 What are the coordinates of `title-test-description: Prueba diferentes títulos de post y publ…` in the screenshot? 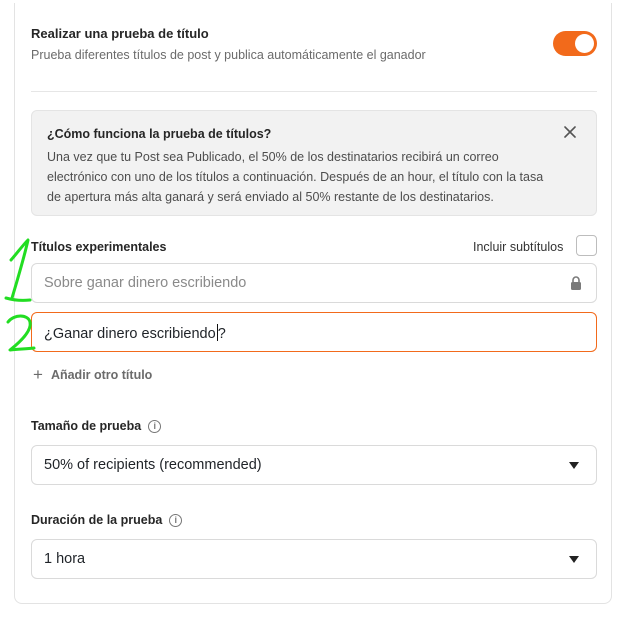 It's located at (228, 55).